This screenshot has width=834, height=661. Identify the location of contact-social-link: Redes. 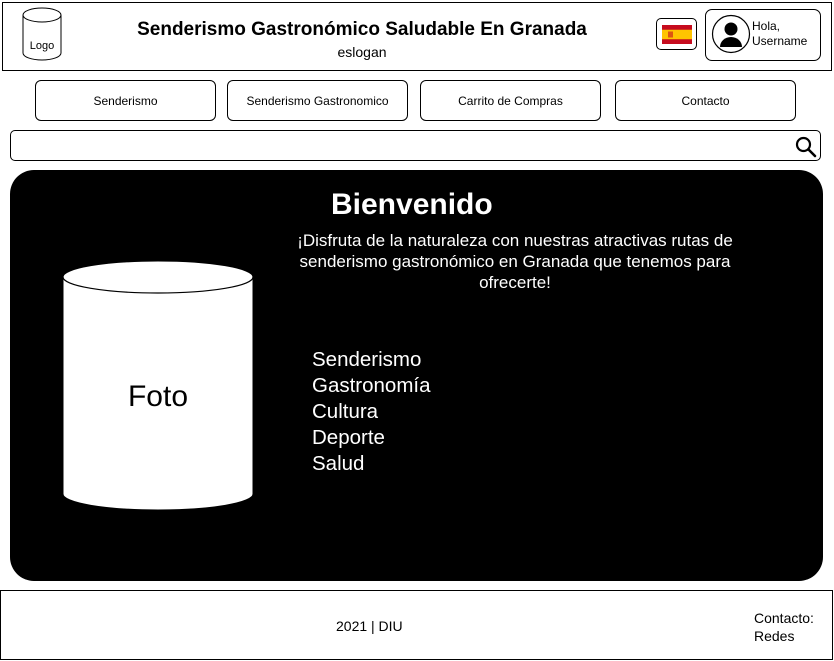
(774, 636).